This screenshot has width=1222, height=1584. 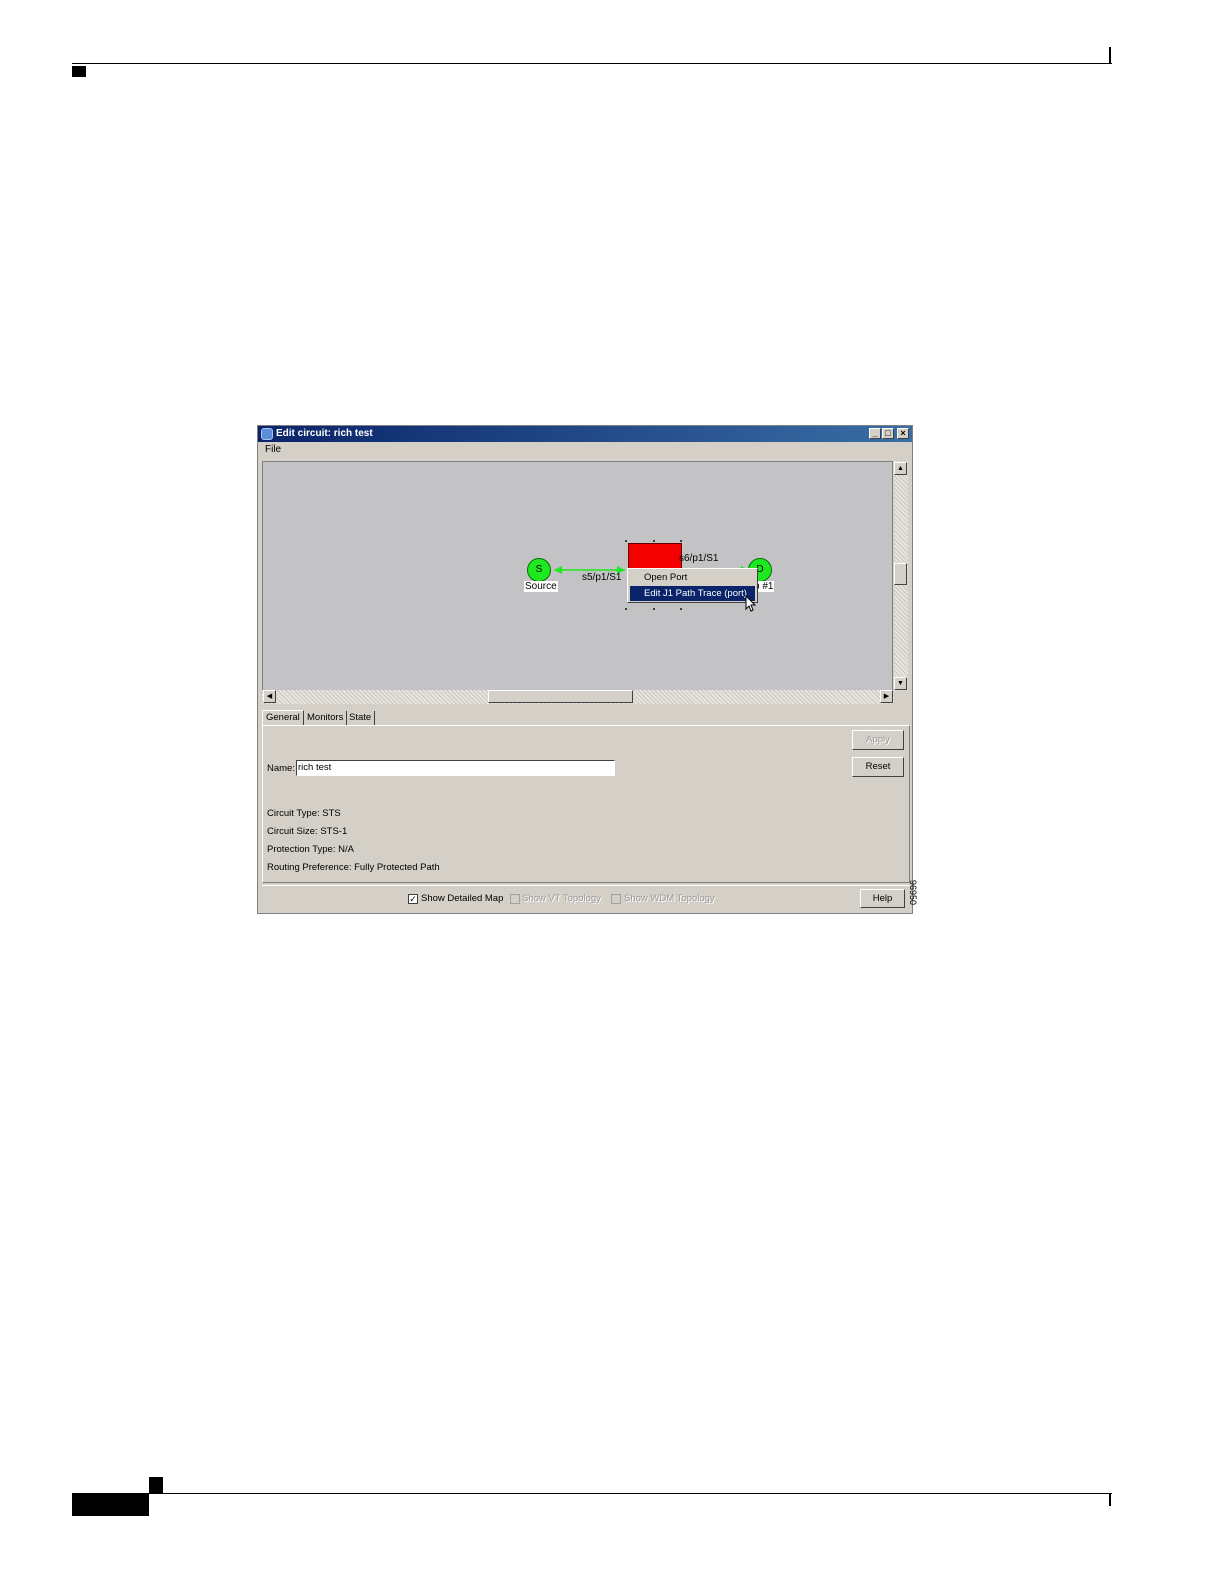 What do you see at coordinates (886, 696) in the screenshot?
I see `scroll-right-icon: ▶` at bounding box center [886, 696].